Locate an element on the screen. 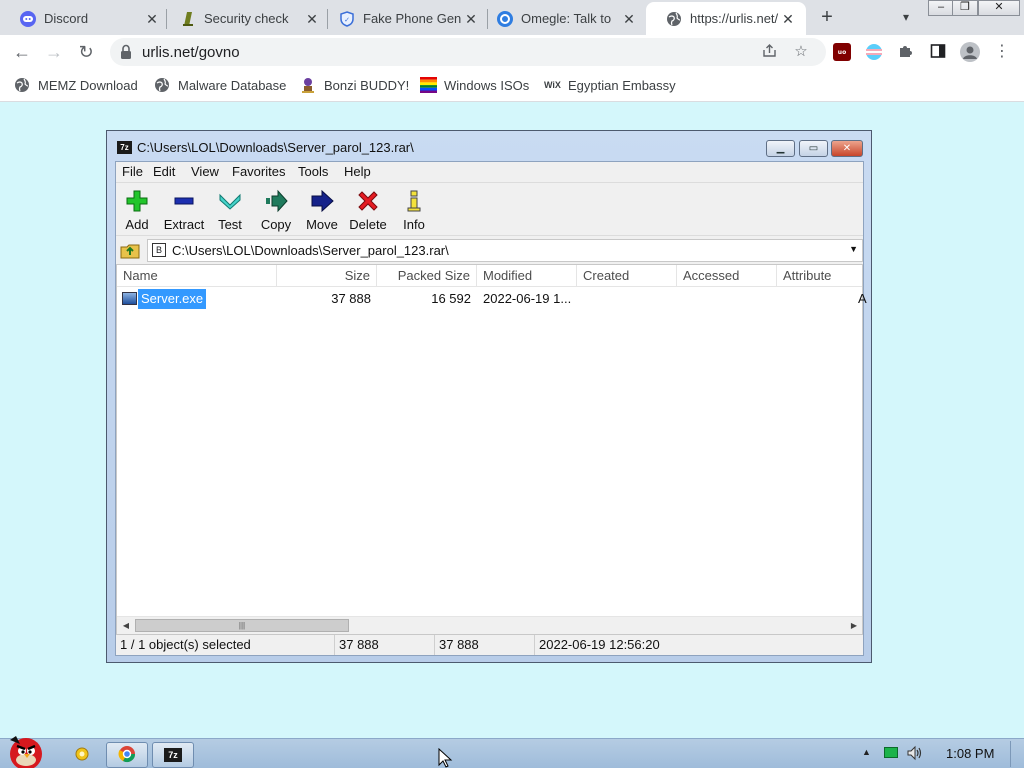  chevron-down-icon: ▾ is located at coordinates (906, 17).